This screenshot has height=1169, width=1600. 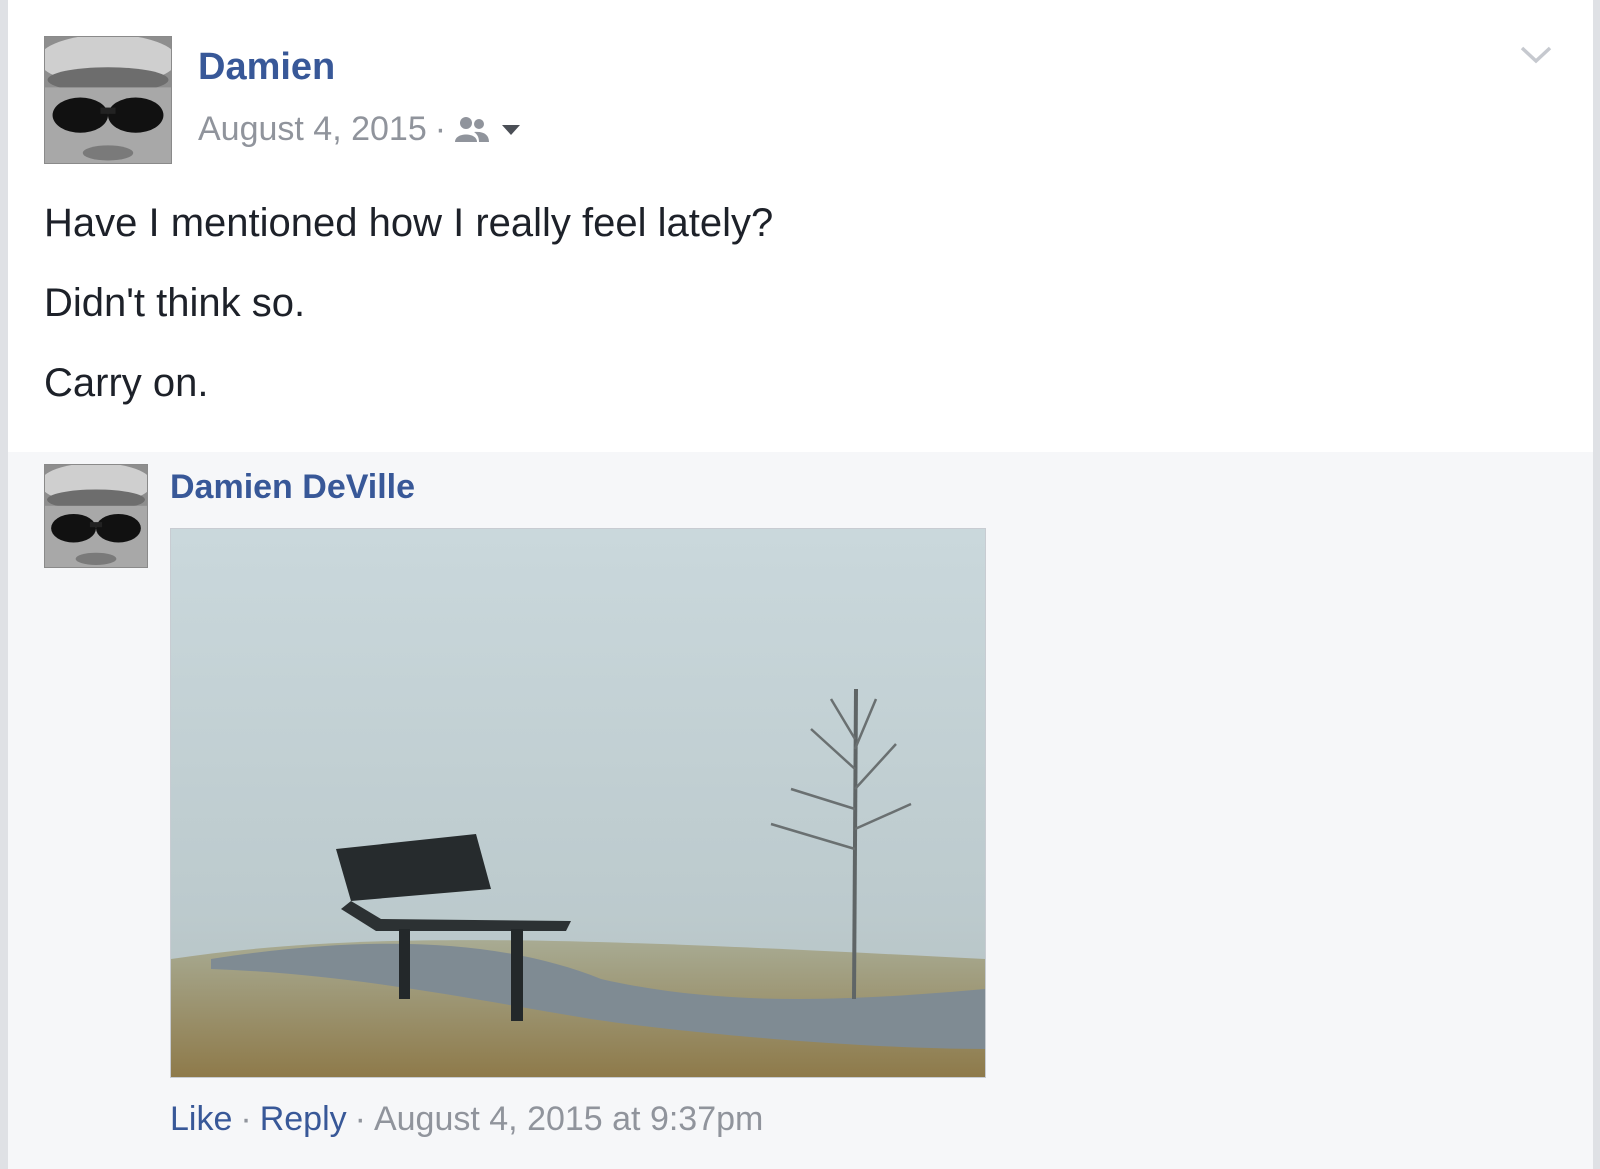 I want to click on caret-down-icon, so click(x=511, y=130).